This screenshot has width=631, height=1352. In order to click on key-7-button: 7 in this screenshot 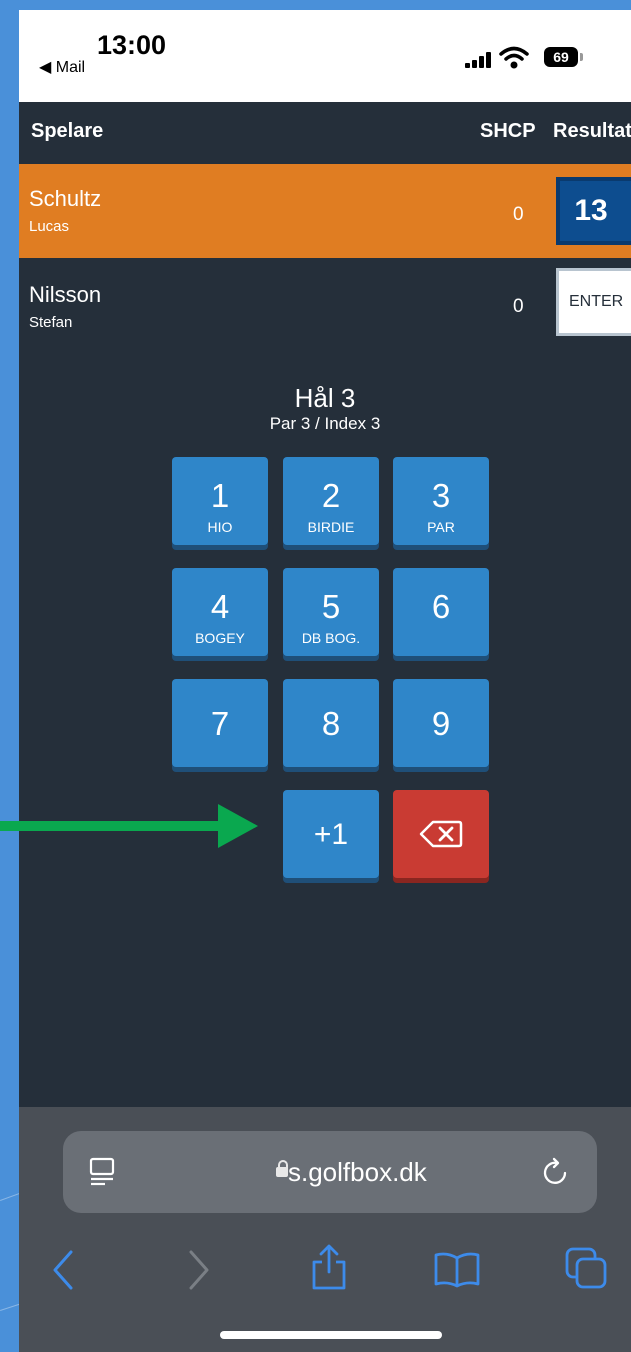, I will do `click(220, 723)`.